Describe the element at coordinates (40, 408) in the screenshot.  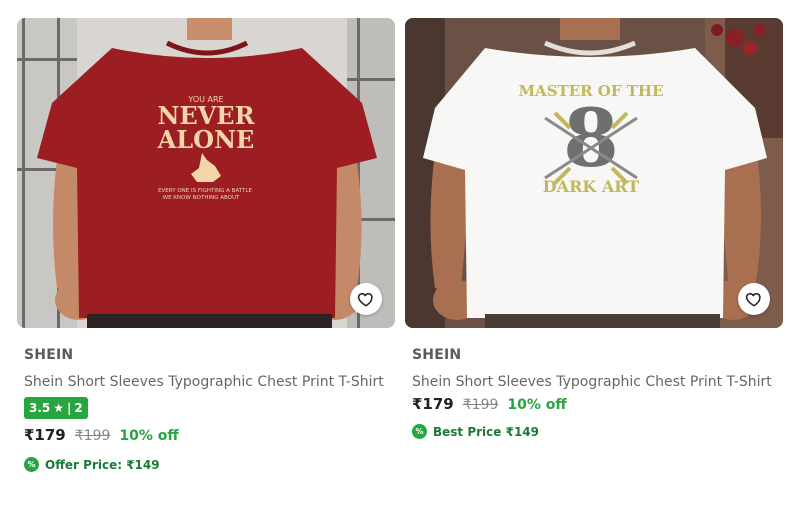
I see `rating-value: 3.5` at that location.